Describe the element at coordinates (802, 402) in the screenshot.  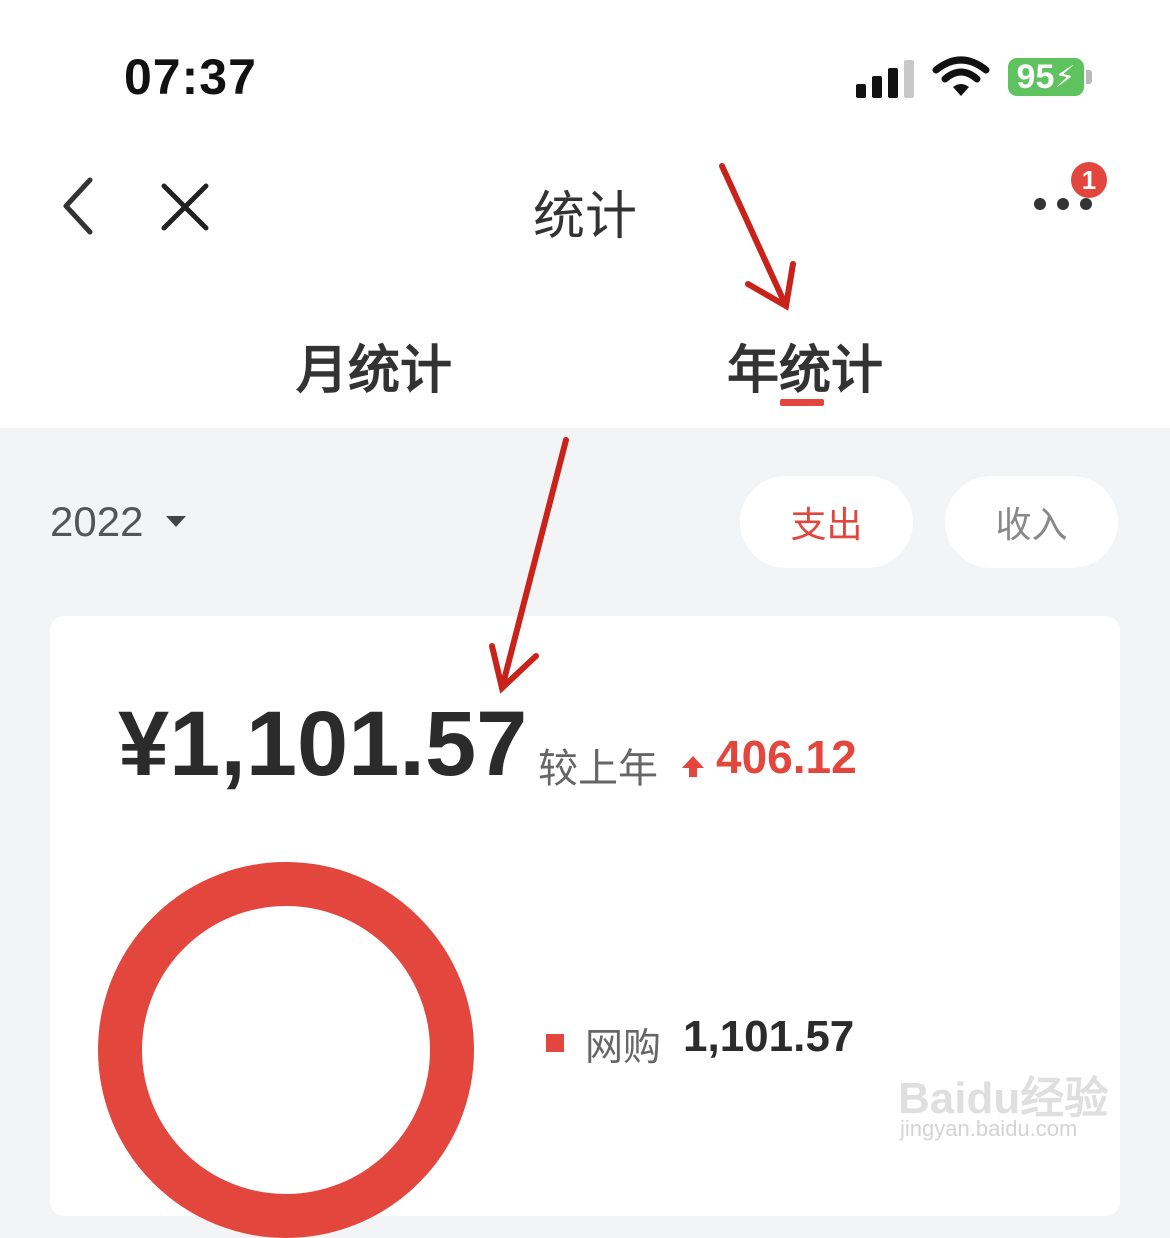
I see `active-tab-indicator` at that location.